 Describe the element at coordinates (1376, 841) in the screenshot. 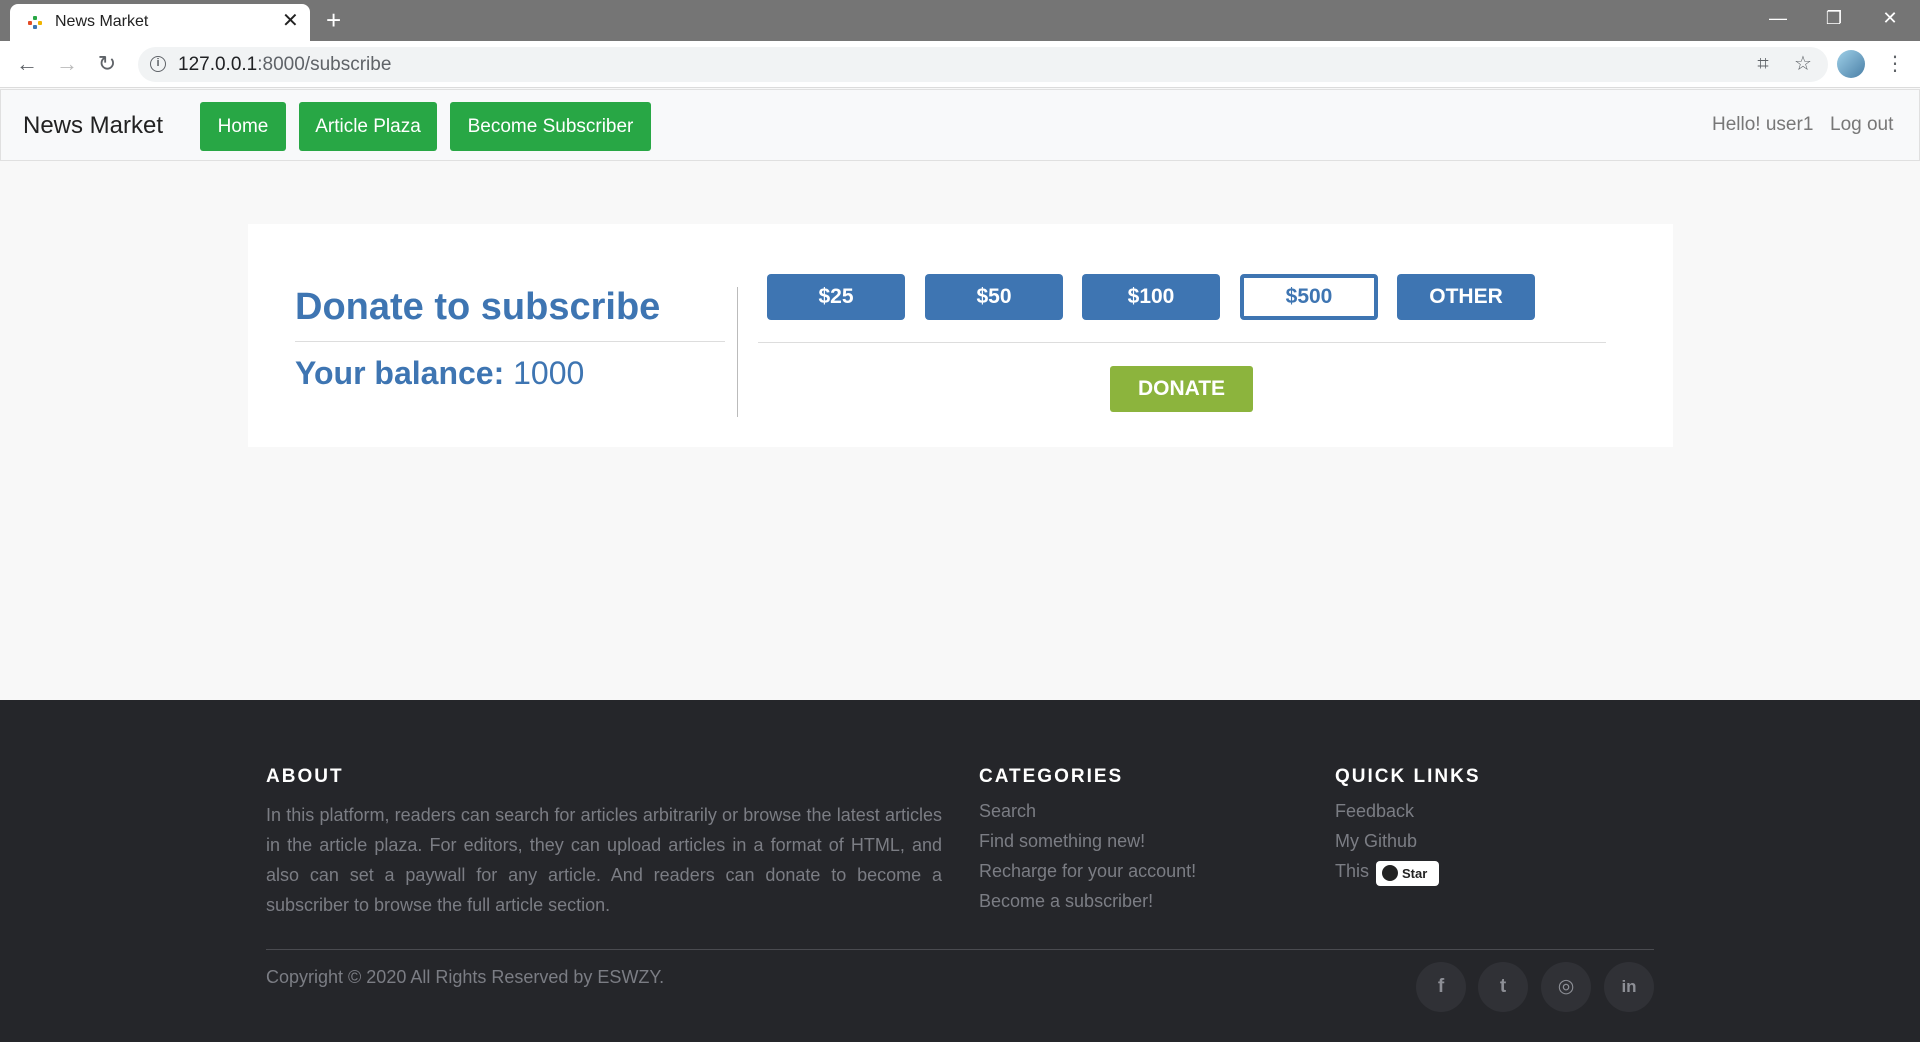

I see `quicklink-github: My Github` at that location.